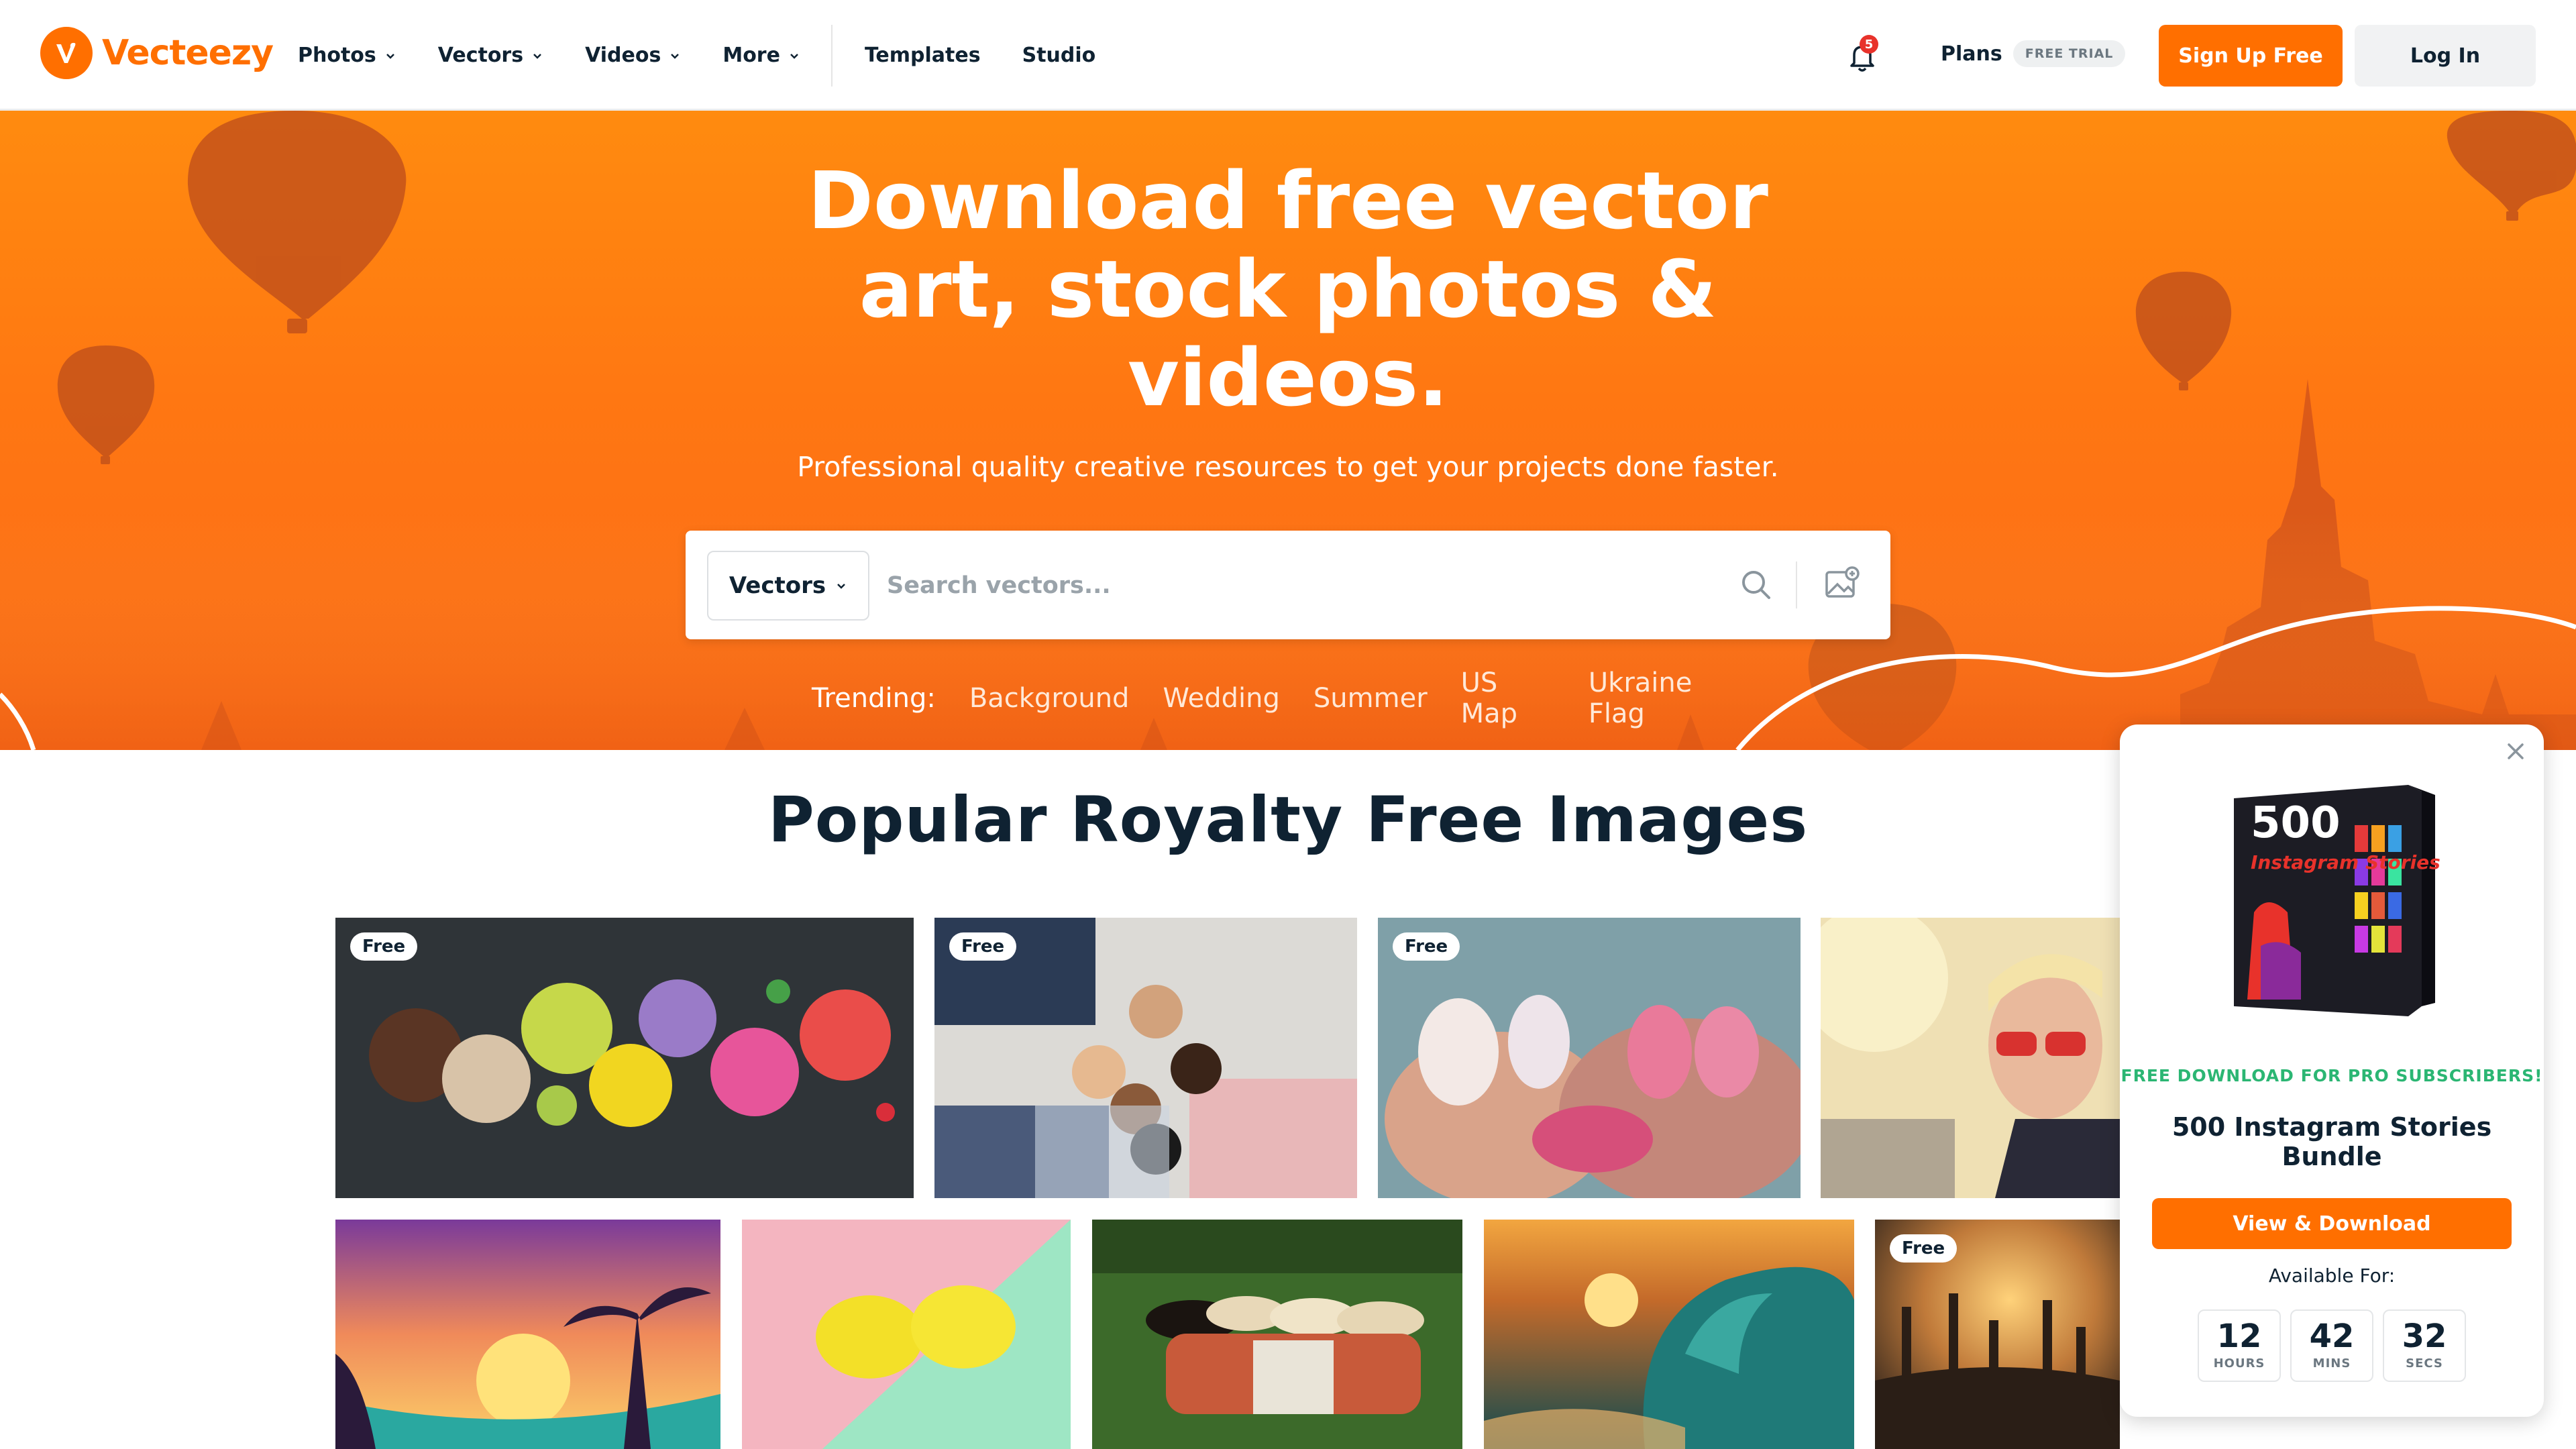 The height and width of the screenshot is (1449, 2576). Describe the element at coordinates (1306, 586) in the screenshot. I see `search-input` at that location.